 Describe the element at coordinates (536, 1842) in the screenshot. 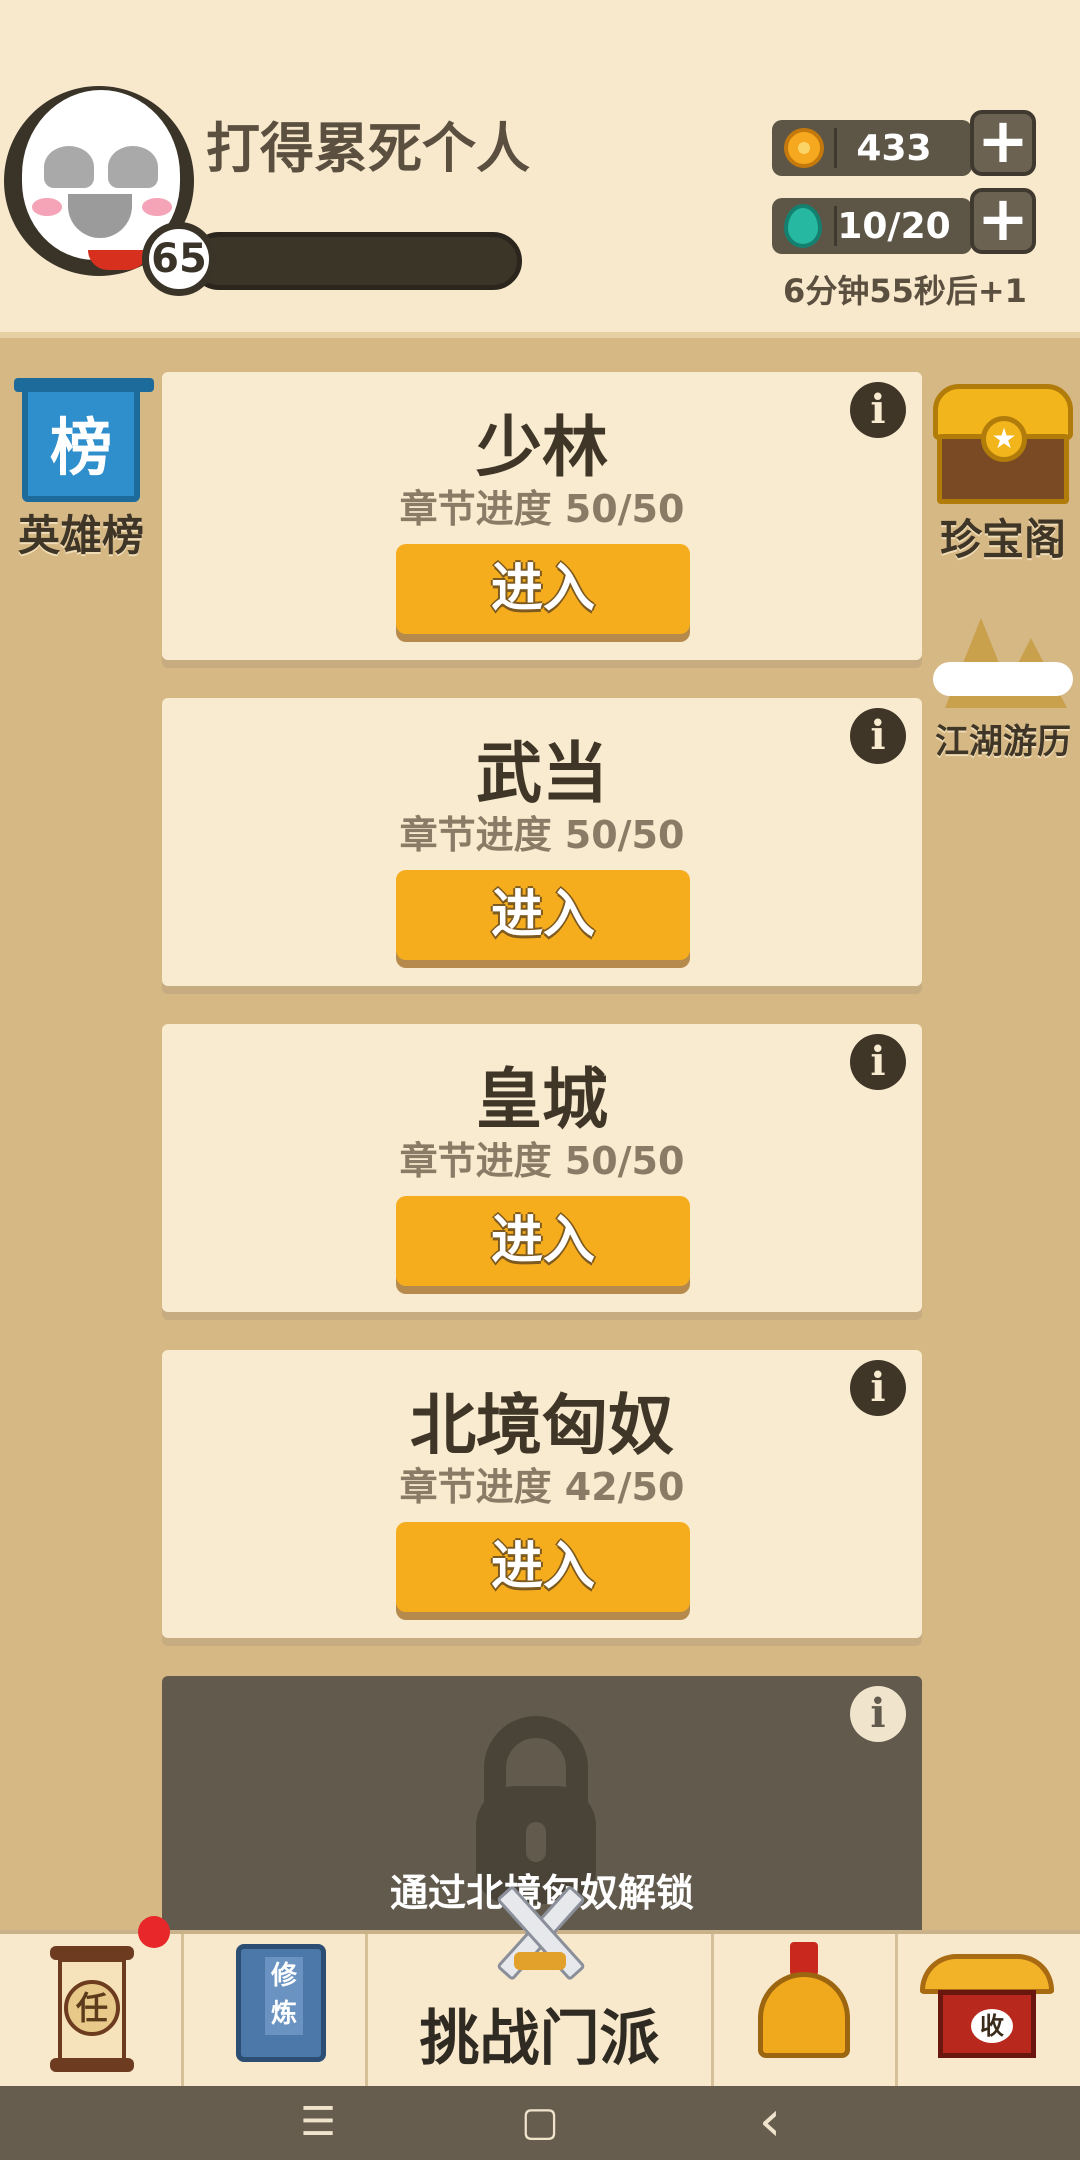

I see `keyhole` at that location.